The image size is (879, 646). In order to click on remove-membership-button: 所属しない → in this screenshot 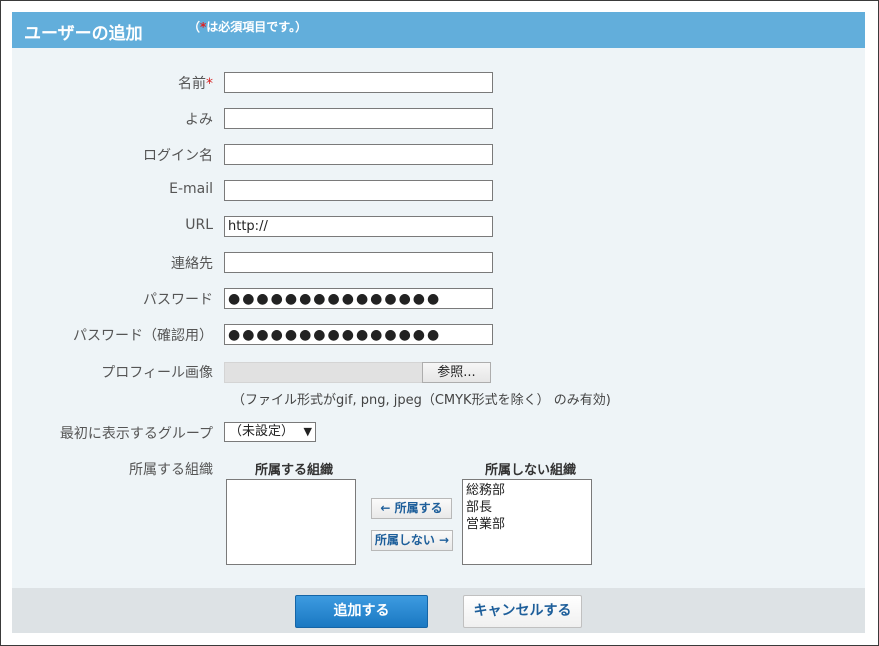, I will do `click(412, 540)`.